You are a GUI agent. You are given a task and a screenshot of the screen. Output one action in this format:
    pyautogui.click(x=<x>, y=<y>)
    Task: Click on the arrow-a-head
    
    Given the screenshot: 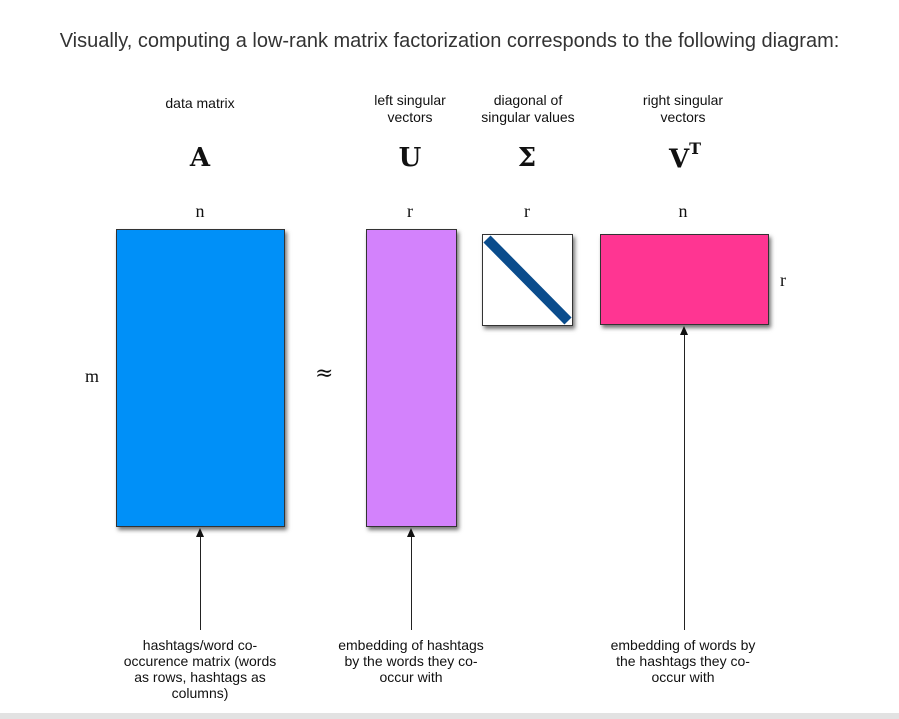 What is the action you would take?
    pyautogui.click(x=200, y=532)
    